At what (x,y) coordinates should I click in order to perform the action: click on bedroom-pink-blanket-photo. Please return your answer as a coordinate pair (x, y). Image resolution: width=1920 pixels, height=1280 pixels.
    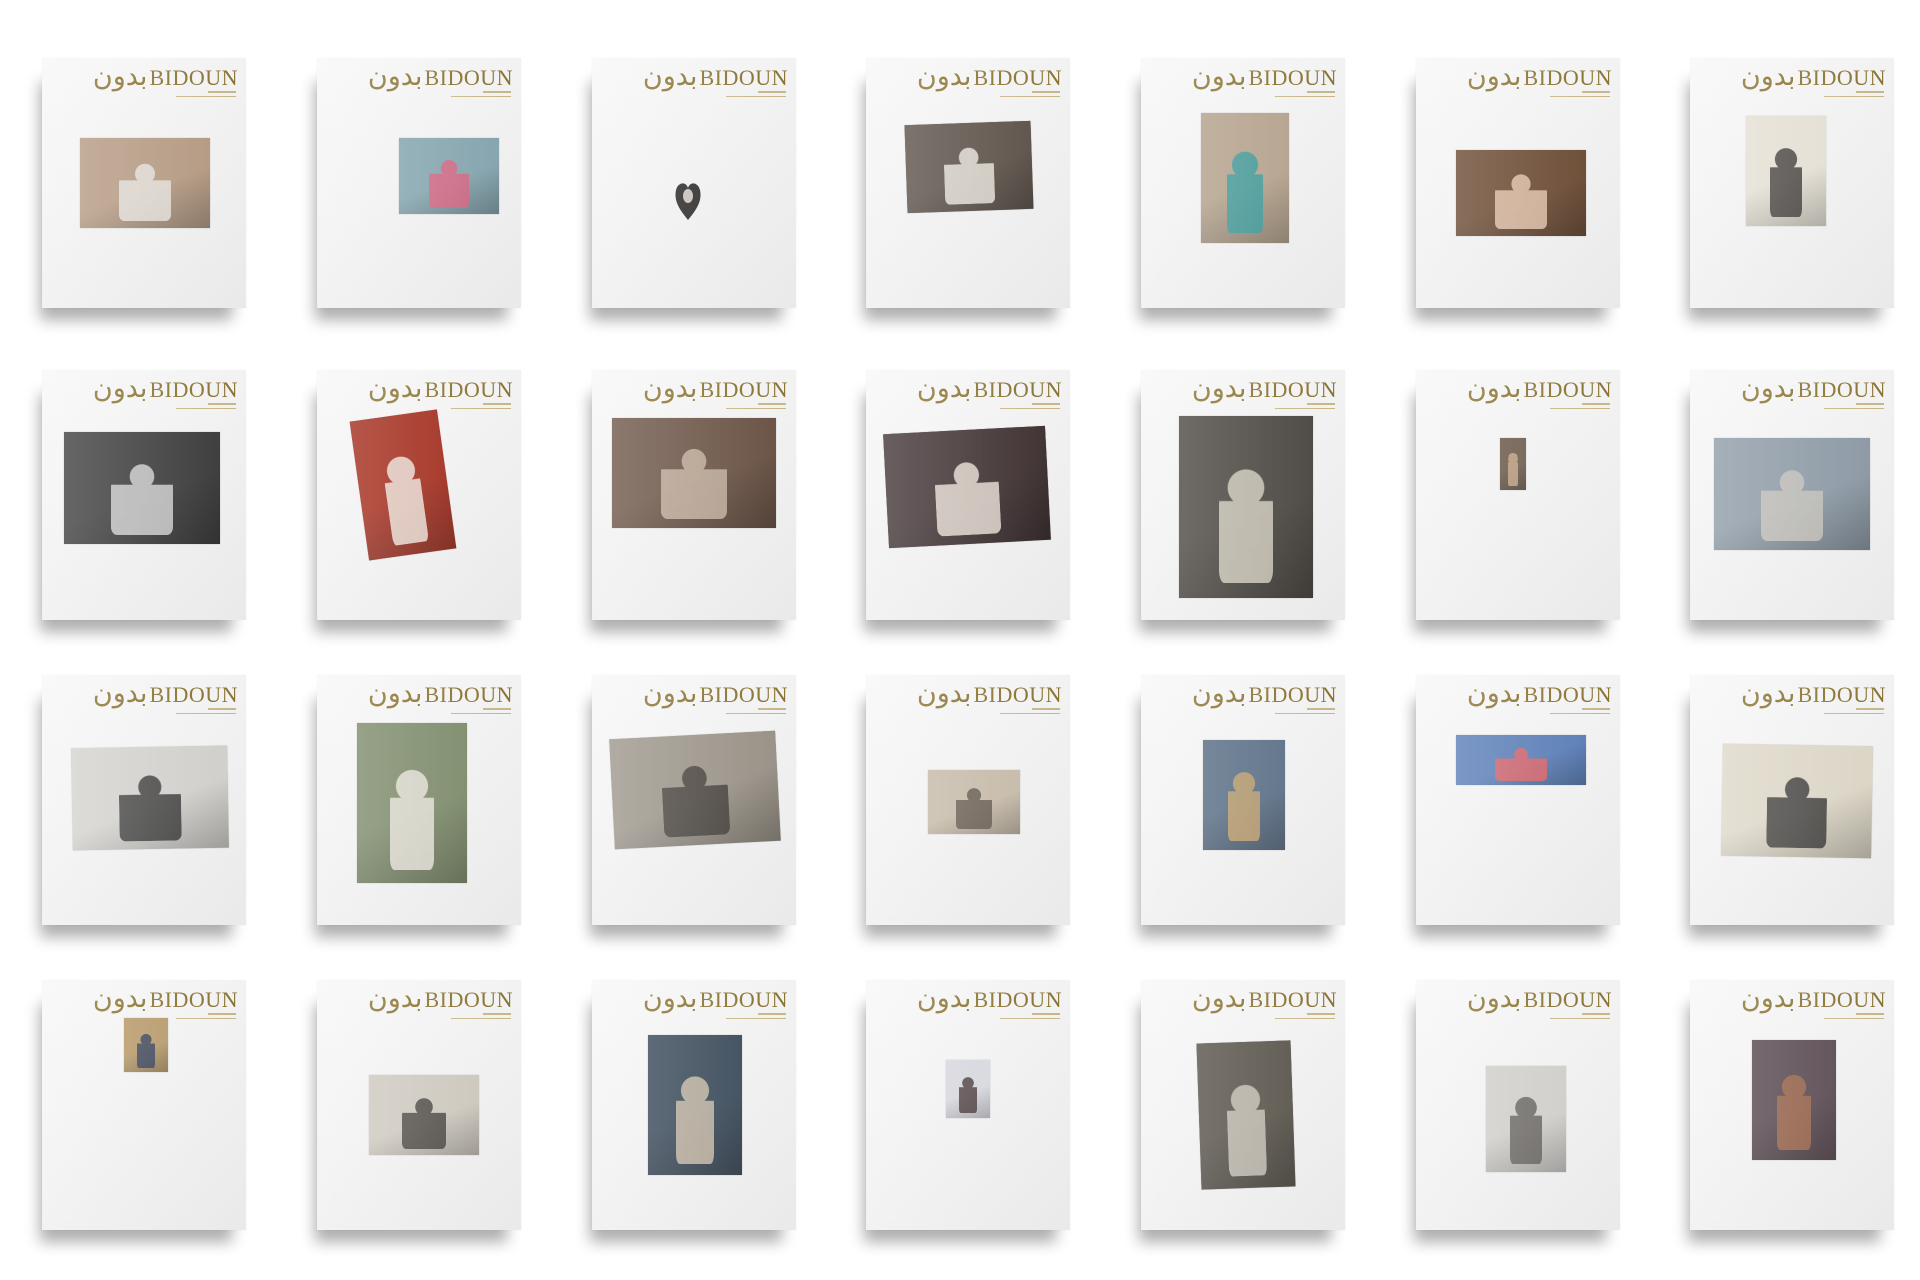
    Looking at the image, I should click on (449, 176).